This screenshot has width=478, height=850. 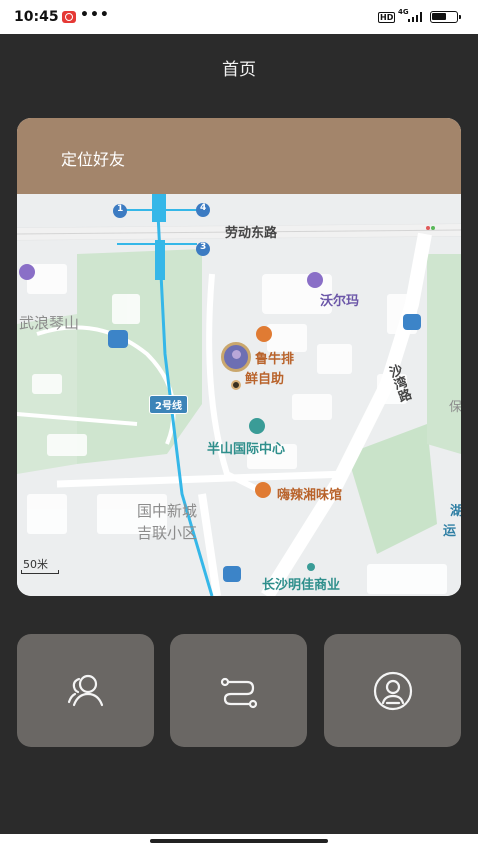 What do you see at coordinates (168, 404) in the screenshot?
I see `metro-line-badge: 2号线` at bounding box center [168, 404].